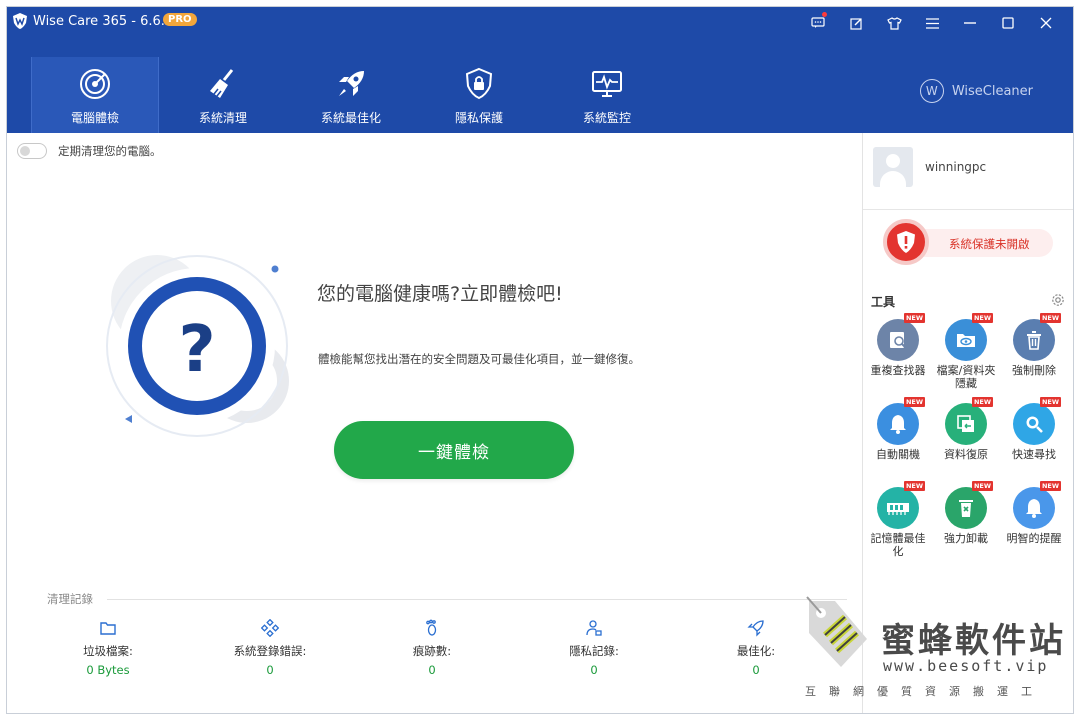  Describe the element at coordinates (931, 91) in the screenshot. I see `wisecleaner-logo-icon: W` at that location.